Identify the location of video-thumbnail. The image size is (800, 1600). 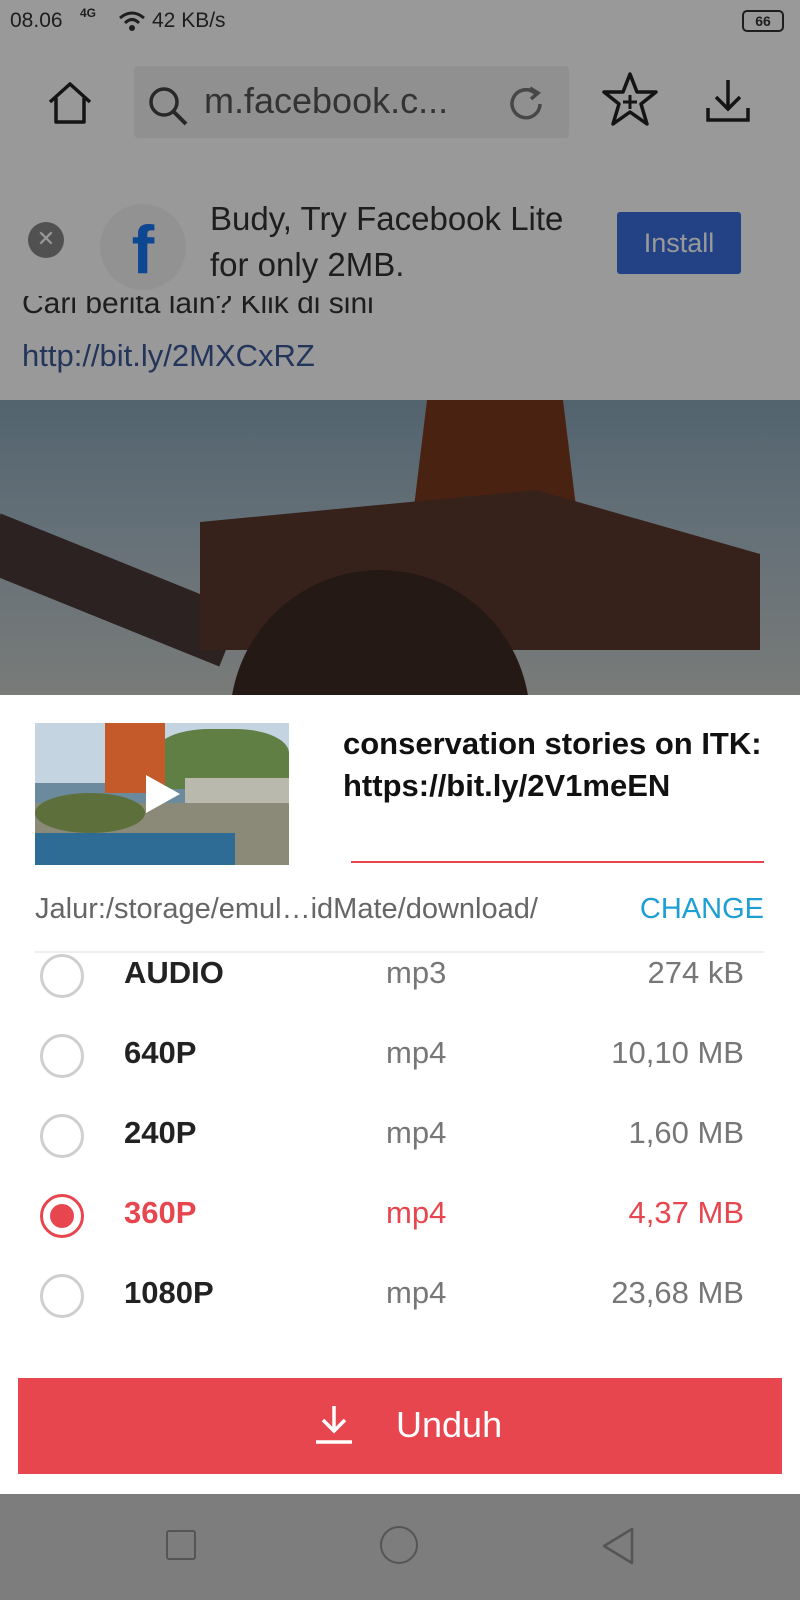
(162, 794).